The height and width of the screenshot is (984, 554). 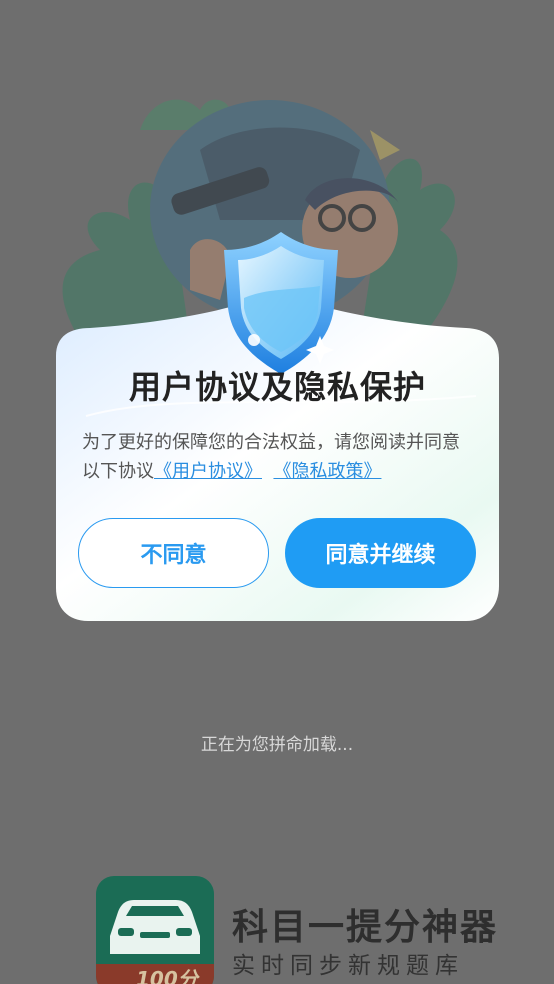 I want to click on app-name: 科目一提分神器, so click(x=365, y=927).